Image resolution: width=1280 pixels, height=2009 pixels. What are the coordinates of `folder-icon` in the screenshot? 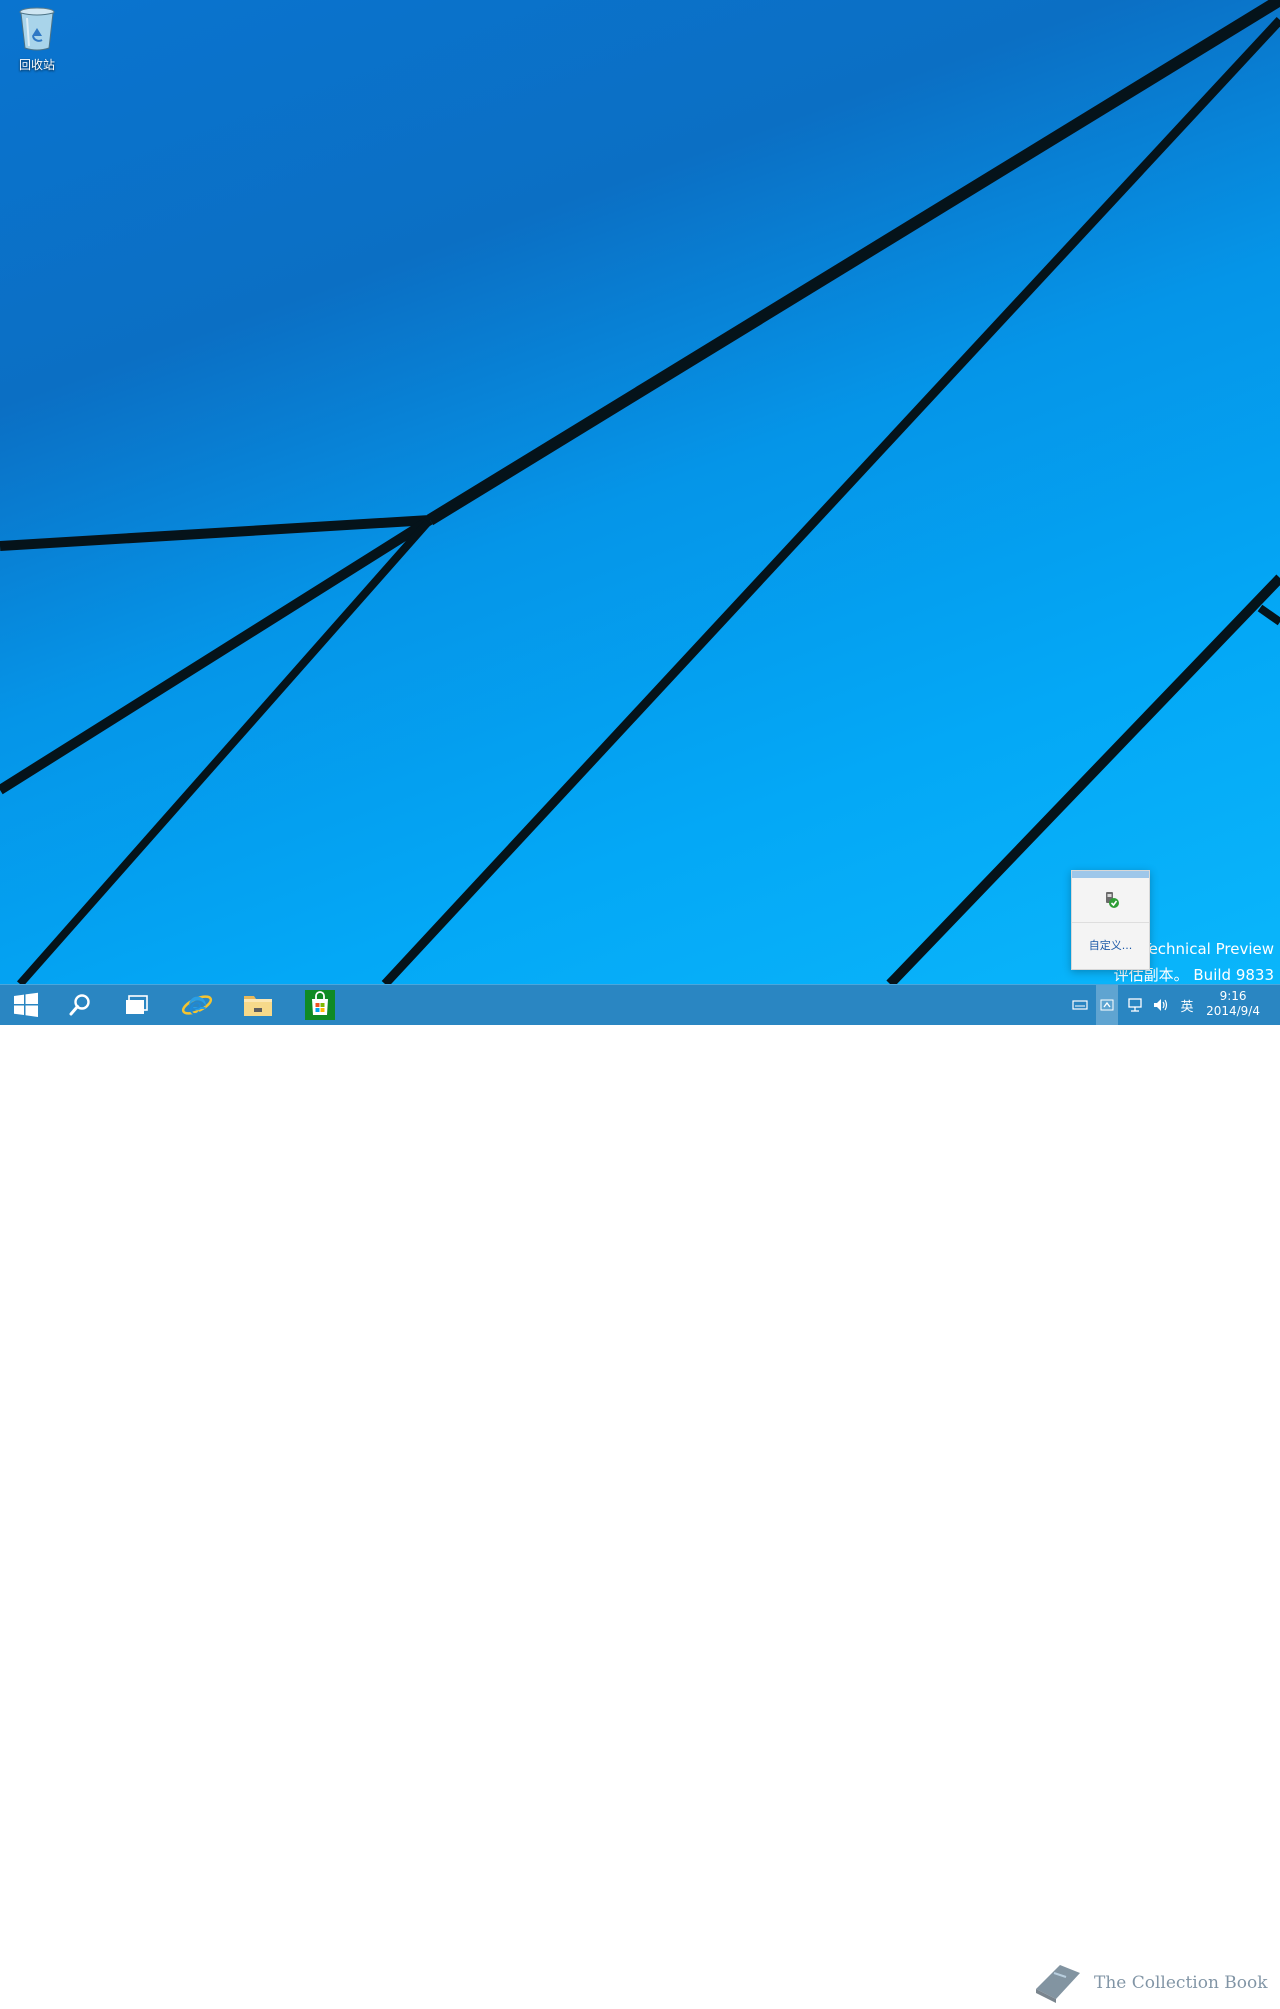 It's located at (258, 1006).